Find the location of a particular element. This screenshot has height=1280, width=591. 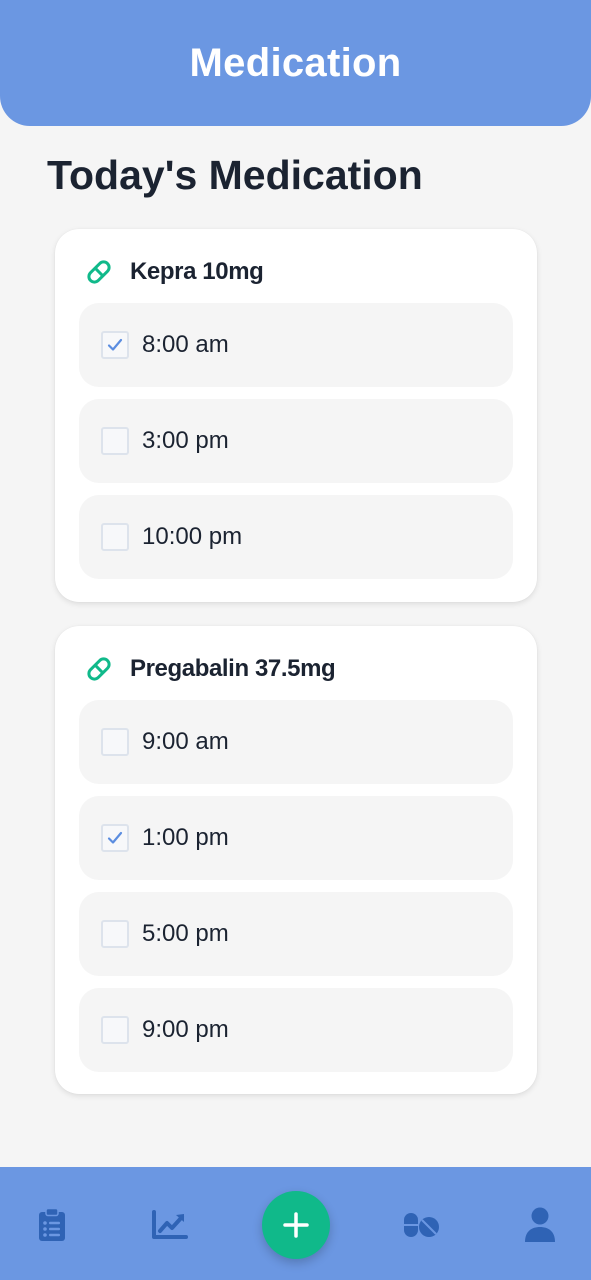

chart-line-icon is located at coordinates (170, 1224).